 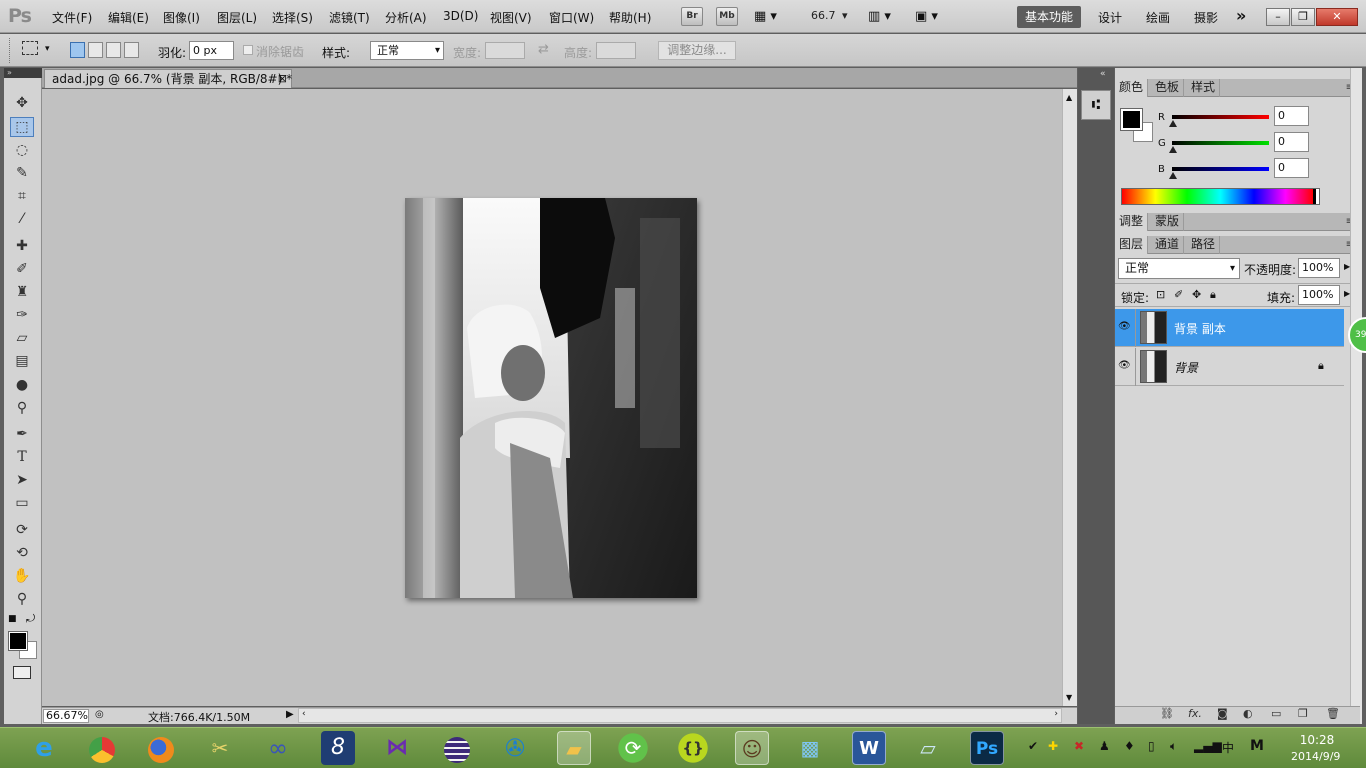 What do you see at coordinates (12, 619) in the screenshot?
I see `default-colors-icon: ■` at bounding box center [12, 619].